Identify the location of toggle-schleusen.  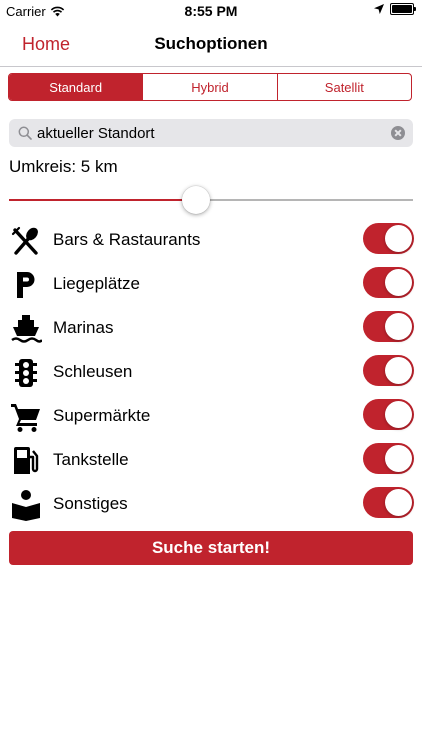
(388, 370).